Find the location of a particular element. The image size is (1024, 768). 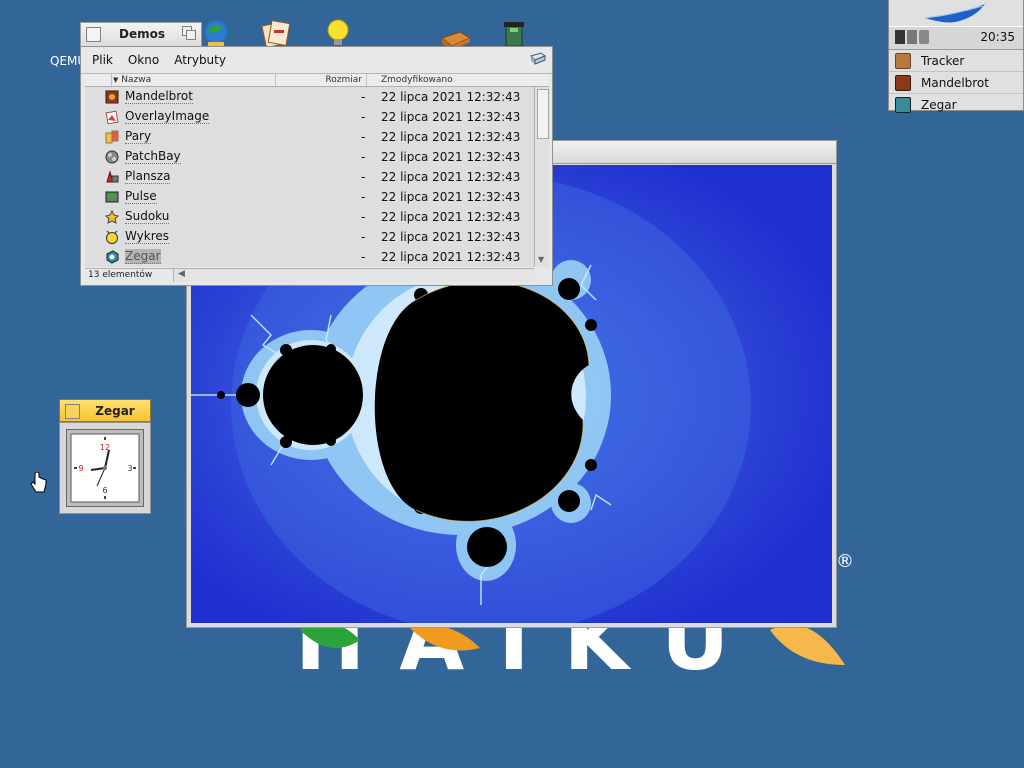

demos-menubar: Plik Okno Atrybuty is located at coordinates (316, 60).